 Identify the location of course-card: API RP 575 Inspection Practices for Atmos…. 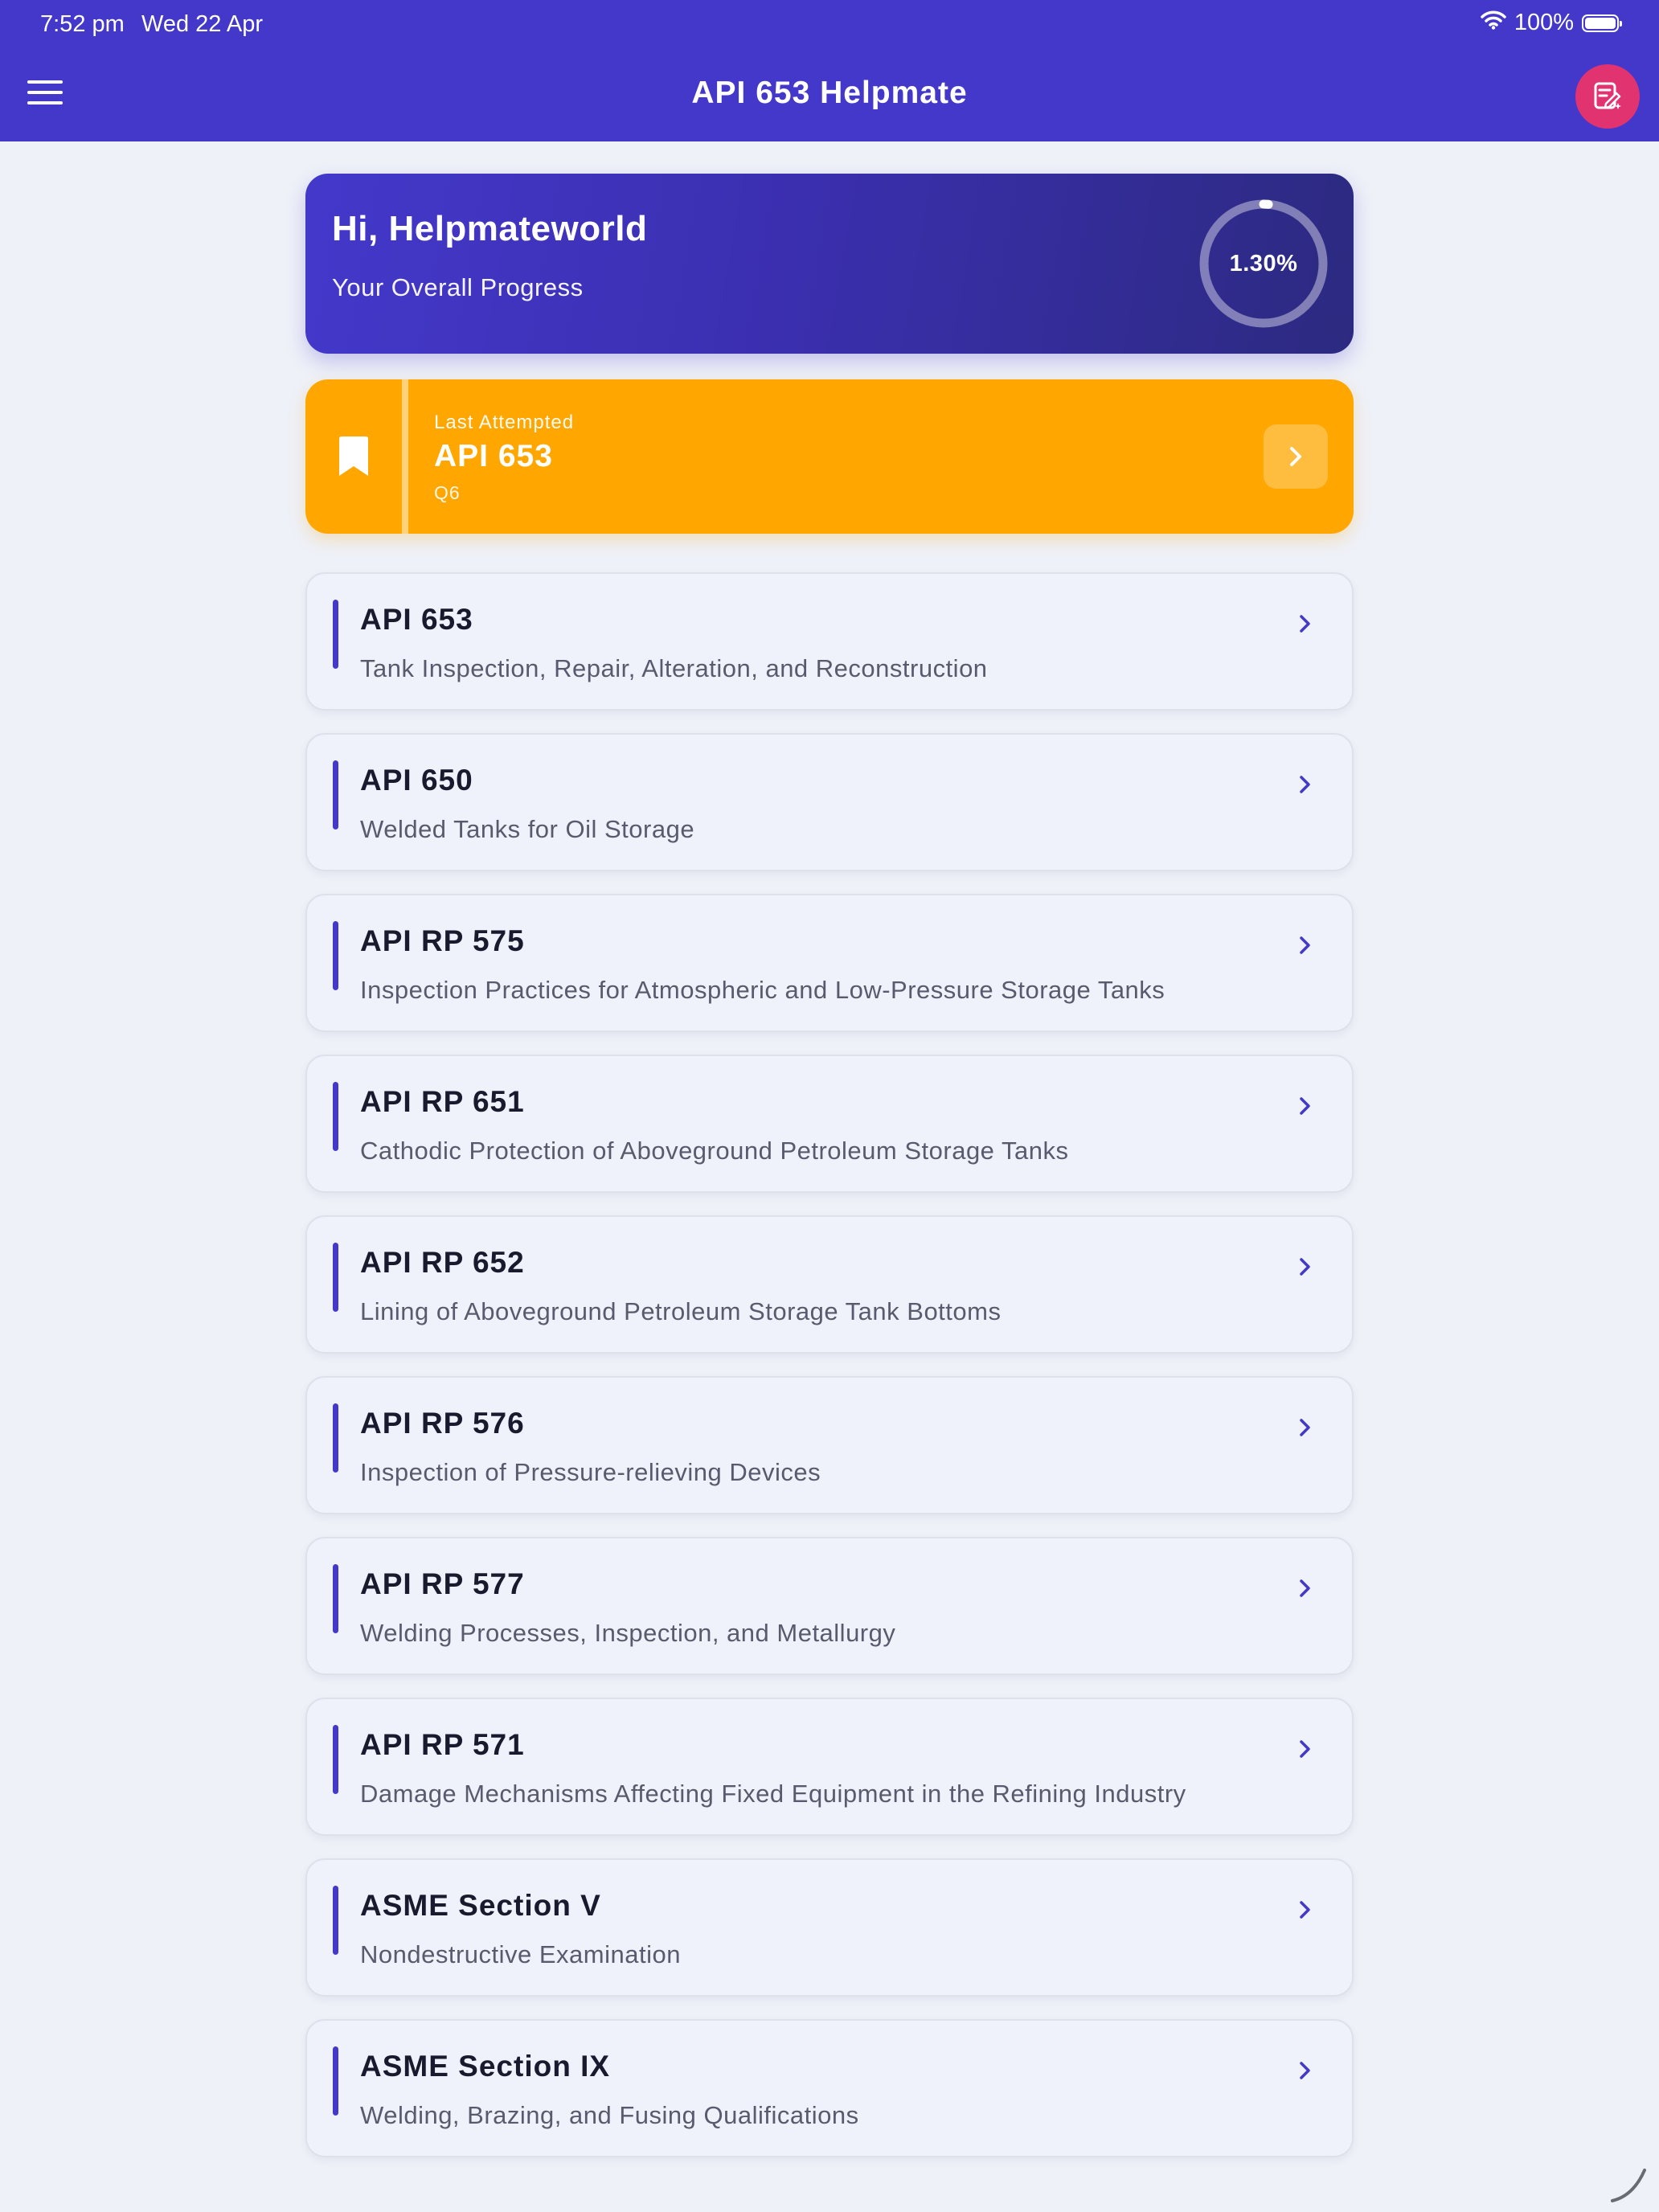
(829, 963).